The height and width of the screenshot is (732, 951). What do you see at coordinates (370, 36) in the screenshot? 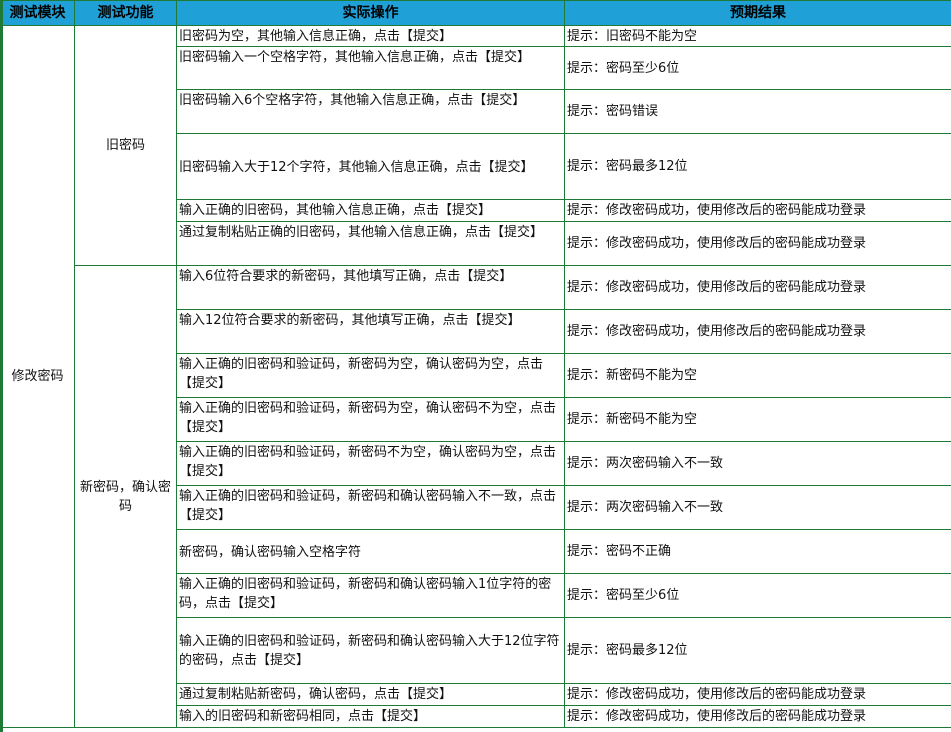
I see `action-cell: 旧密码为空，其他输入信息正确，点击【提交】` at bounding box center [370, 36].